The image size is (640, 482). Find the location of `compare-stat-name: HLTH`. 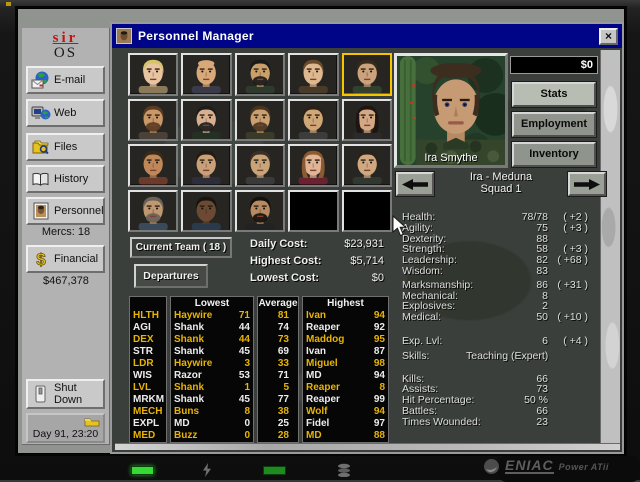

compare-stat-name: HLTH is located at coordinates (146, 315).